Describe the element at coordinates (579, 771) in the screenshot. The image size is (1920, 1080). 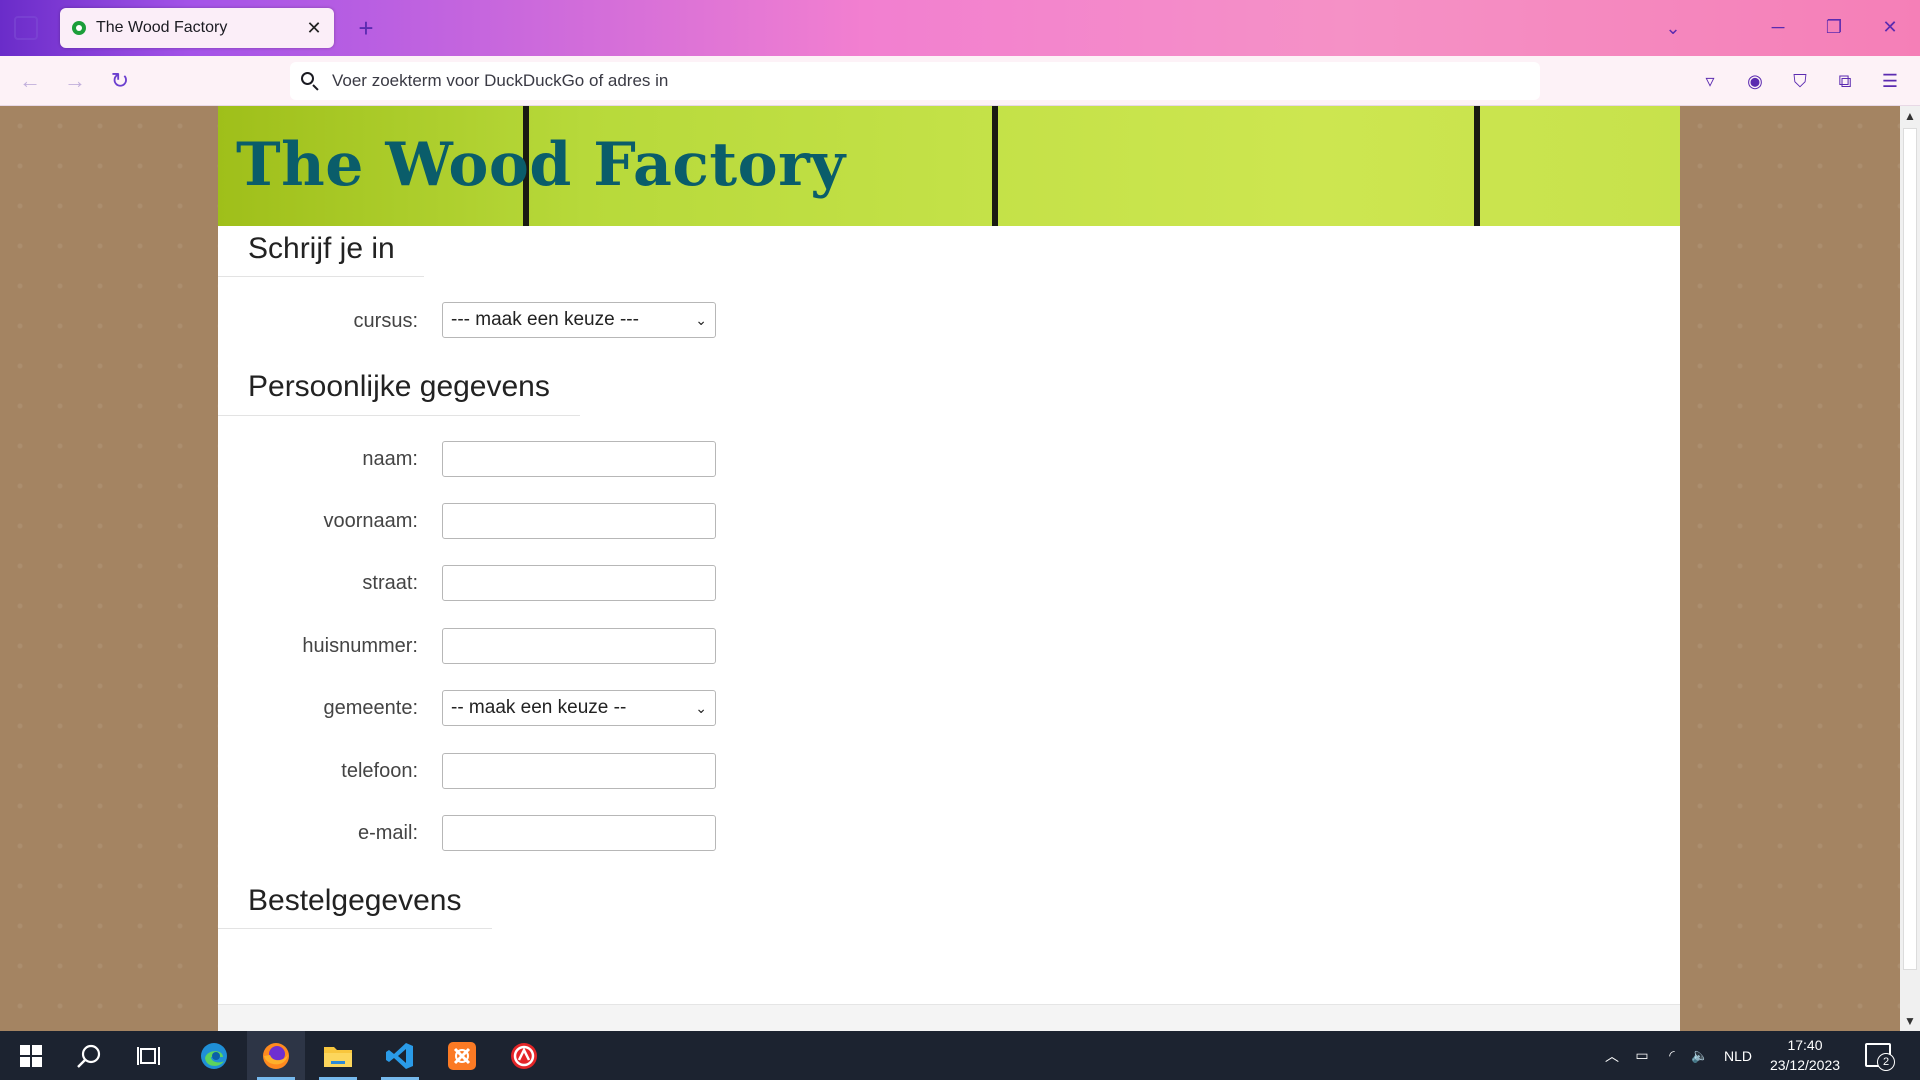
I see `telefoon-input` at that location.